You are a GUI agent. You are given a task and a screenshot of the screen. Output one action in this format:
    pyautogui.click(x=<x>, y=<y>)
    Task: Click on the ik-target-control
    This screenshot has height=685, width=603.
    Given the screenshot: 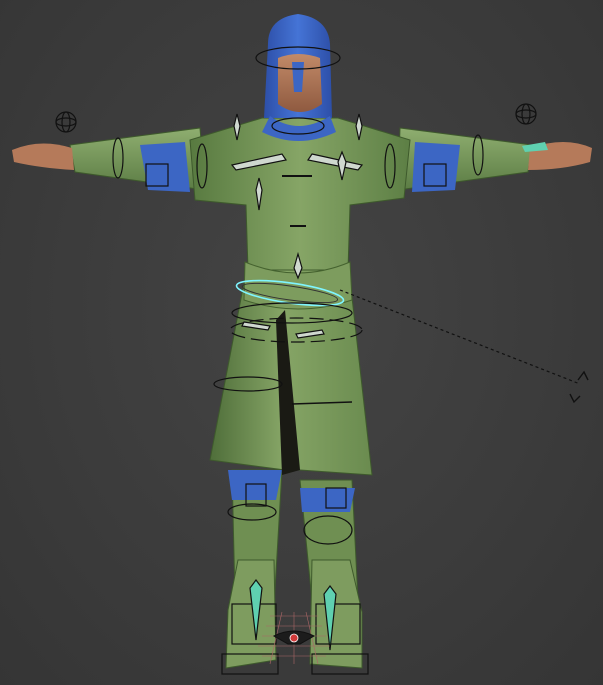 What is the action you would take?
    pyautogui.click(x=579, y=387)
    